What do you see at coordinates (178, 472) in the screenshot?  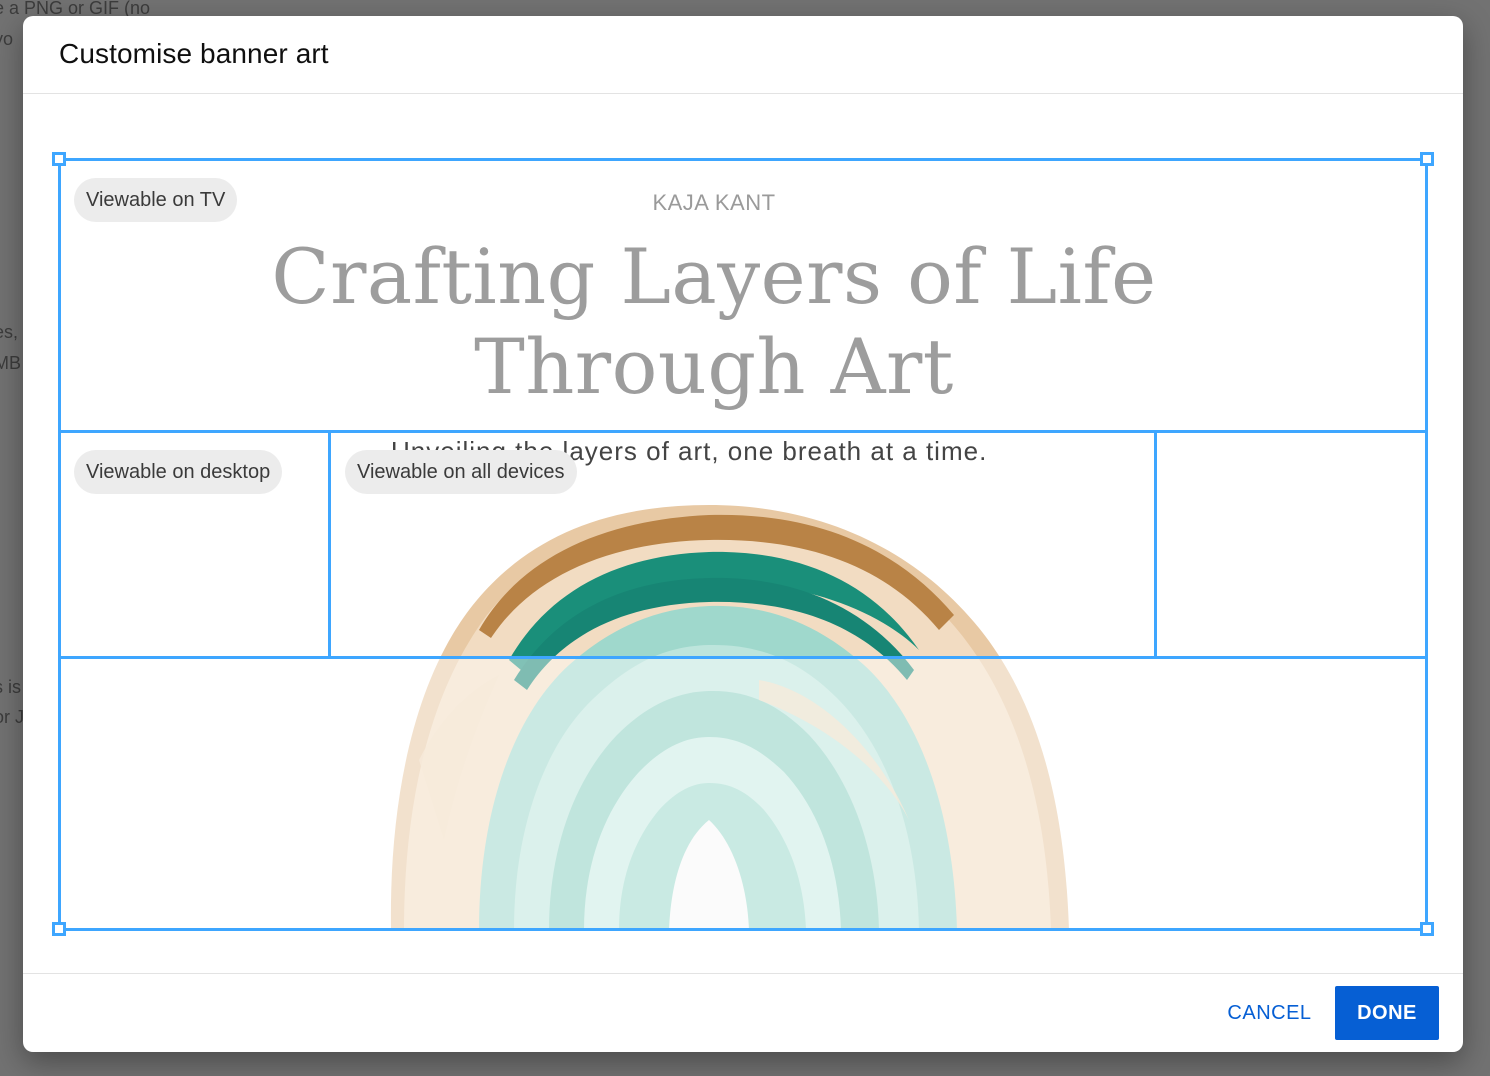 I see `viewable-on-desktop-label: Viewable on desktop` at bounding box center [178, 472].